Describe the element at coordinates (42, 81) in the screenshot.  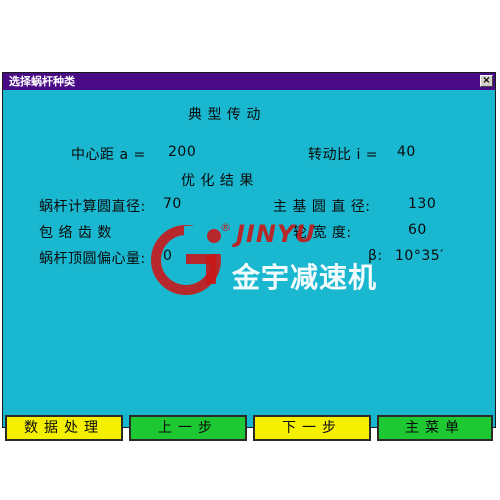
I see `window-title: 选择蜗杆种类` at that location.